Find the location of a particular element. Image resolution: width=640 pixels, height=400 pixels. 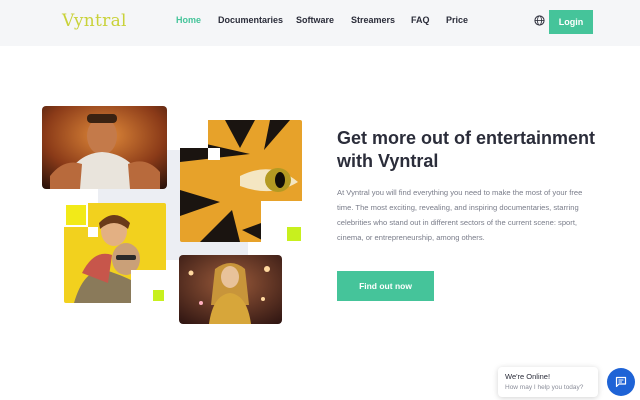

chat-subtitle: How may I help you today? is located at coordinates (544, 387).